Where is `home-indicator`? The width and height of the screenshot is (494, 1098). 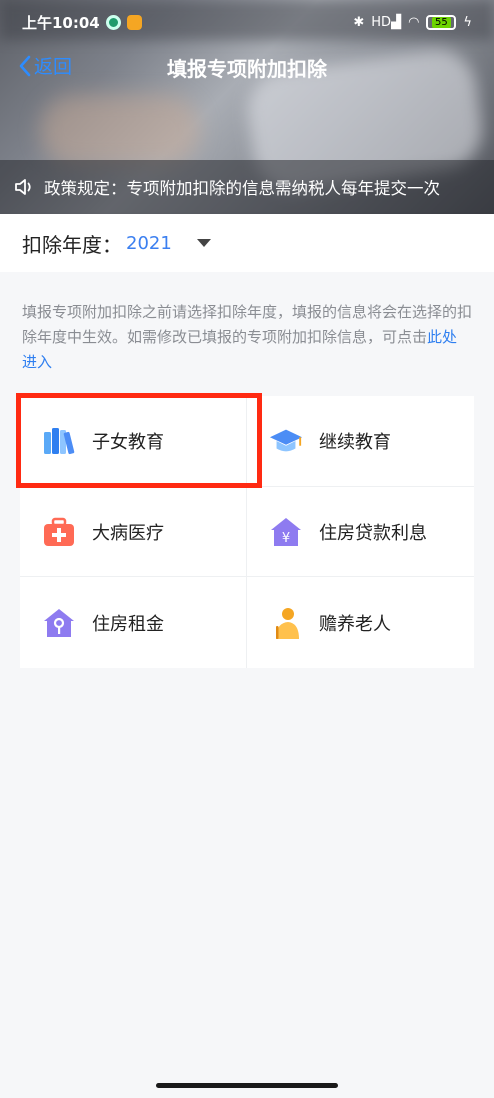 home-indicator is located at coordinates (247, 1085).